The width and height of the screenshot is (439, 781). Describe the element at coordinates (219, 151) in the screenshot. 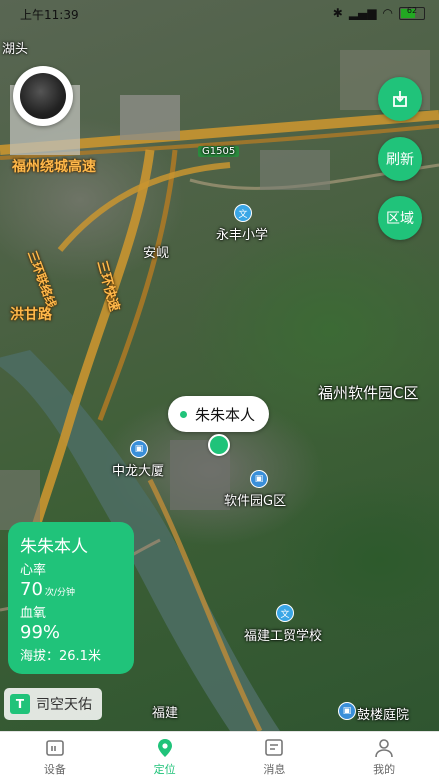

I see `map-label-g1505: G1505` at that location.